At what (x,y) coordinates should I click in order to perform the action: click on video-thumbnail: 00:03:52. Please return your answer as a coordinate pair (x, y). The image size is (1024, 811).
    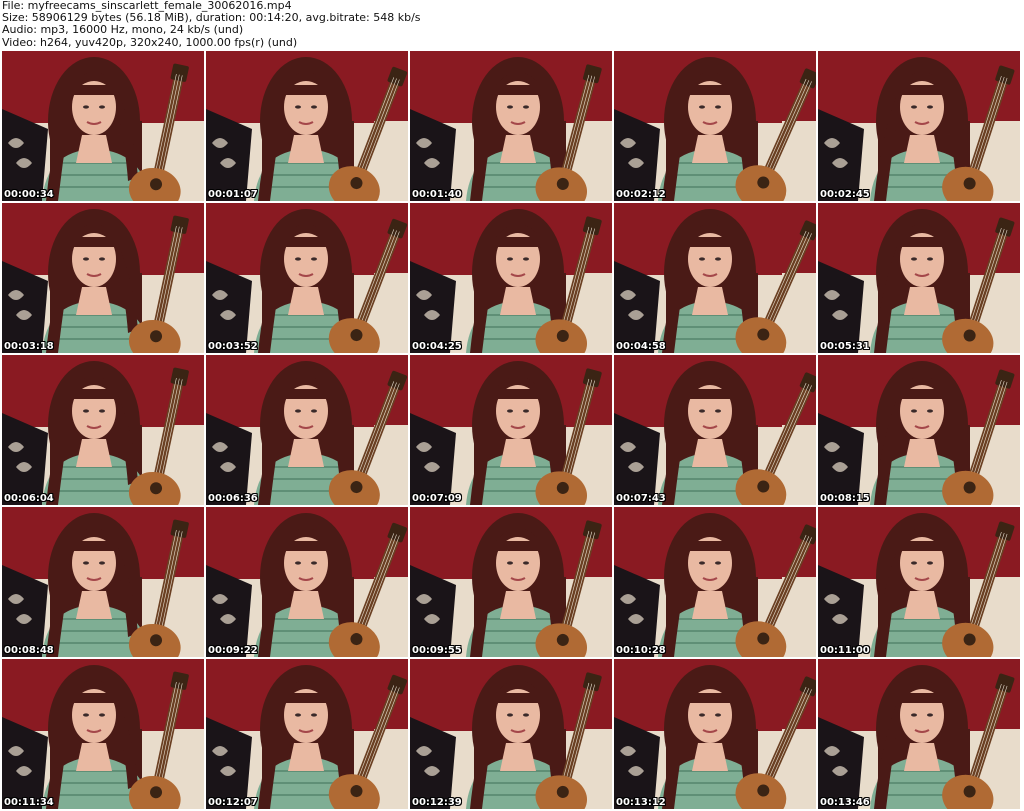
    Looking at the image, I should click on (307, 278).